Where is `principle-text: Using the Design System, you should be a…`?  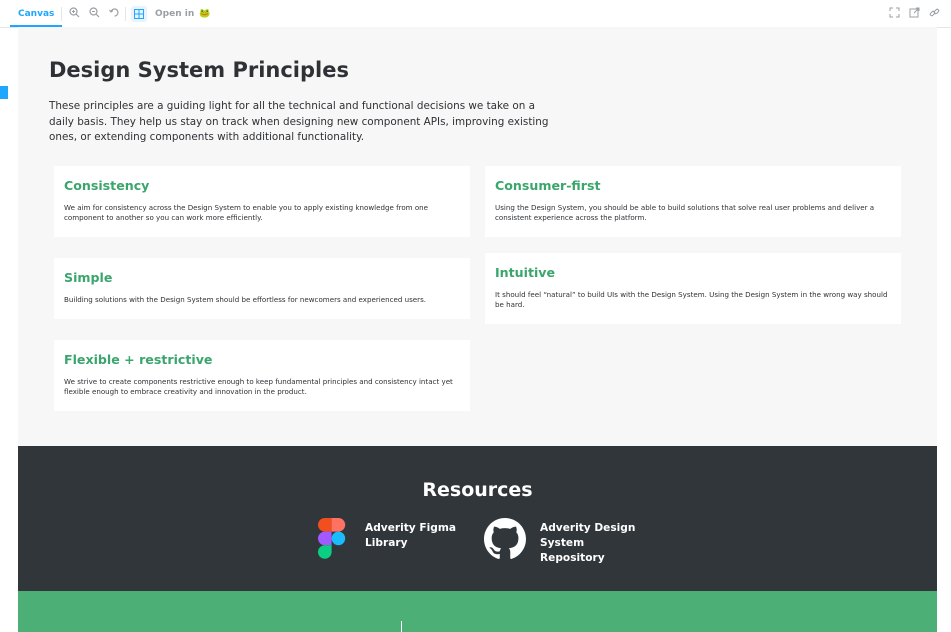 principle-text: Using the Design System, you should be a… is located at coordinates (685, 213).